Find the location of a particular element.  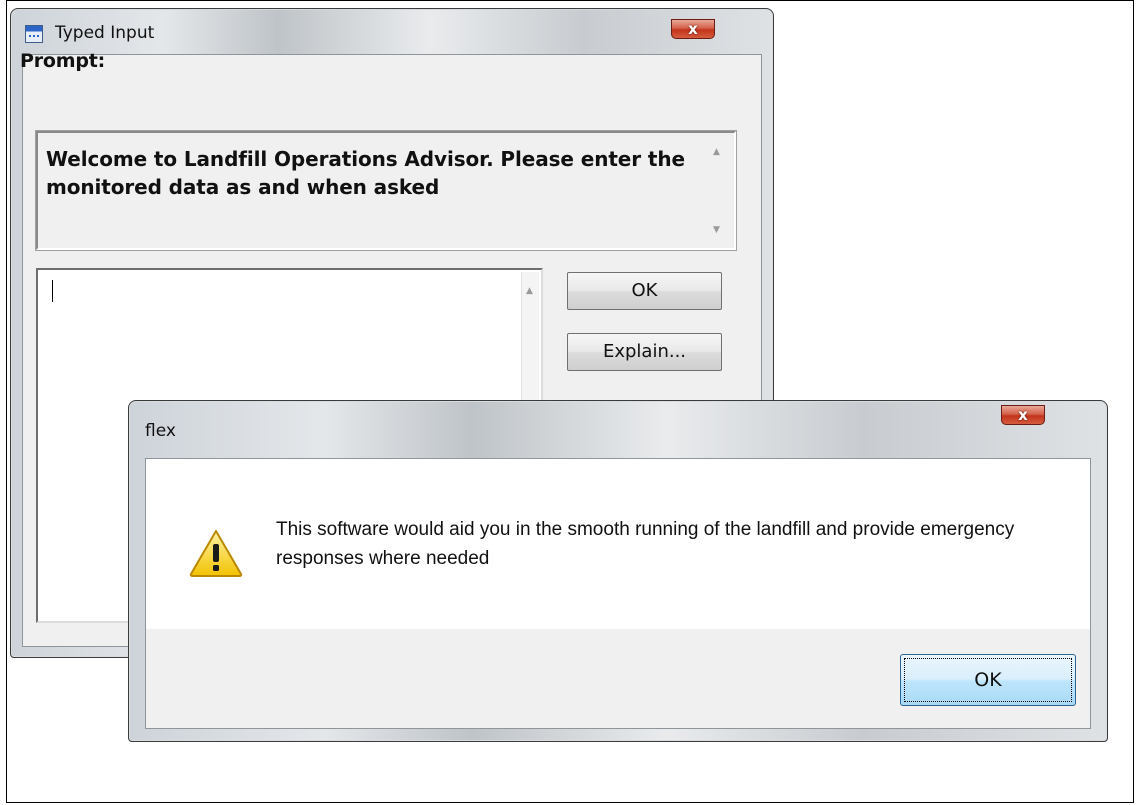

flex-titlebar: flex x is located at coordinates (618, 421).